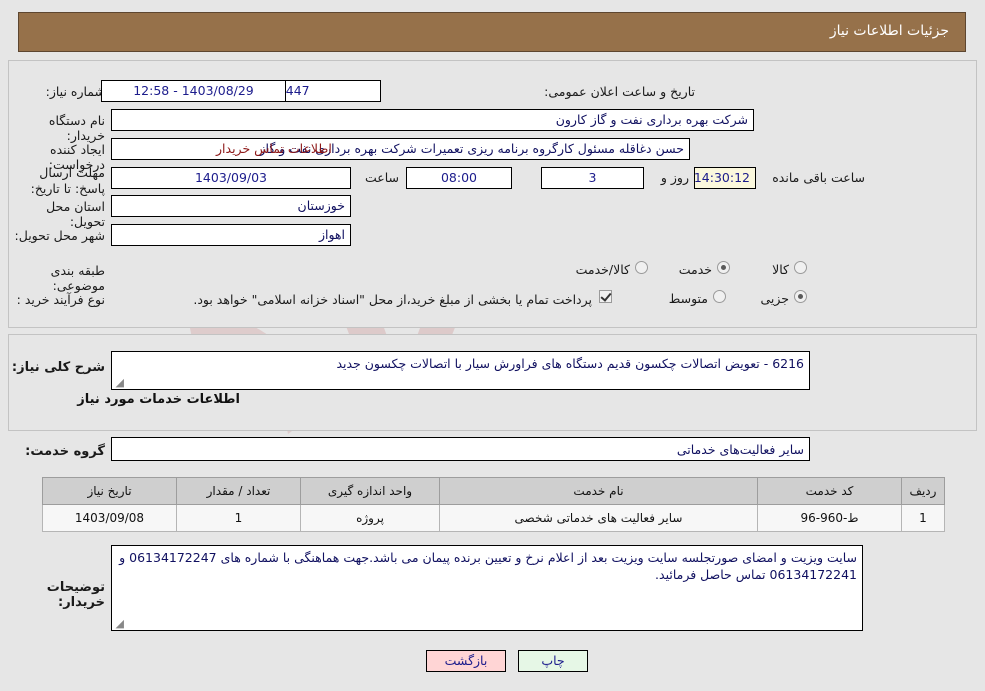 This screenshot has height=691, width=985. I want to click on service-group-value: سایر فعالیت‌های خدماتی, so click(740, 449).